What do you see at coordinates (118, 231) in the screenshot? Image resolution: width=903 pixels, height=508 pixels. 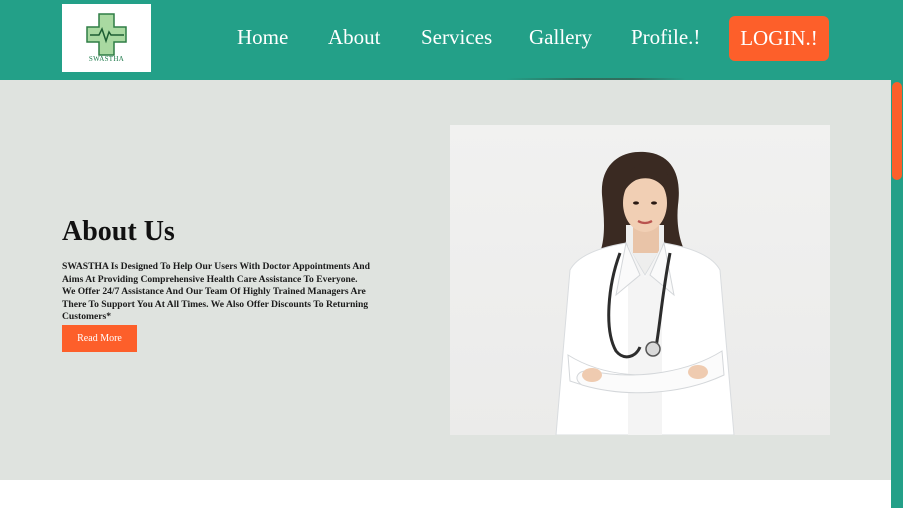 I see `about-title: About Us` at bounding box center [118, 231].